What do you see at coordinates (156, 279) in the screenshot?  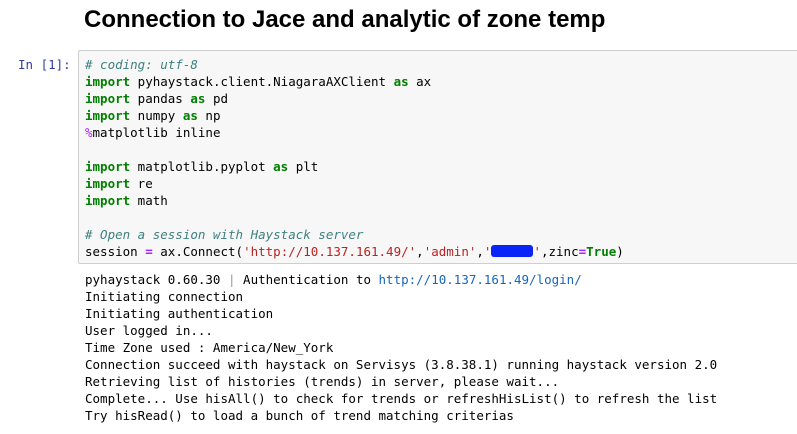 I see `output-text: pyhaystack 0.60.30` at bounding box center [156, 279].